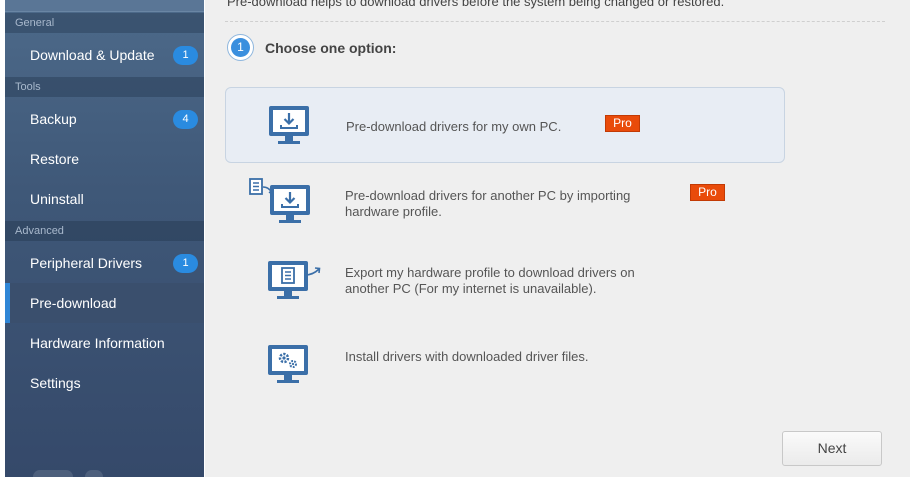 This screenshot has height=477, width=910. Describe the element at coordinates (73, 303) in the screenshot. I see `sidebar-item-label: Pre-download` at that location.